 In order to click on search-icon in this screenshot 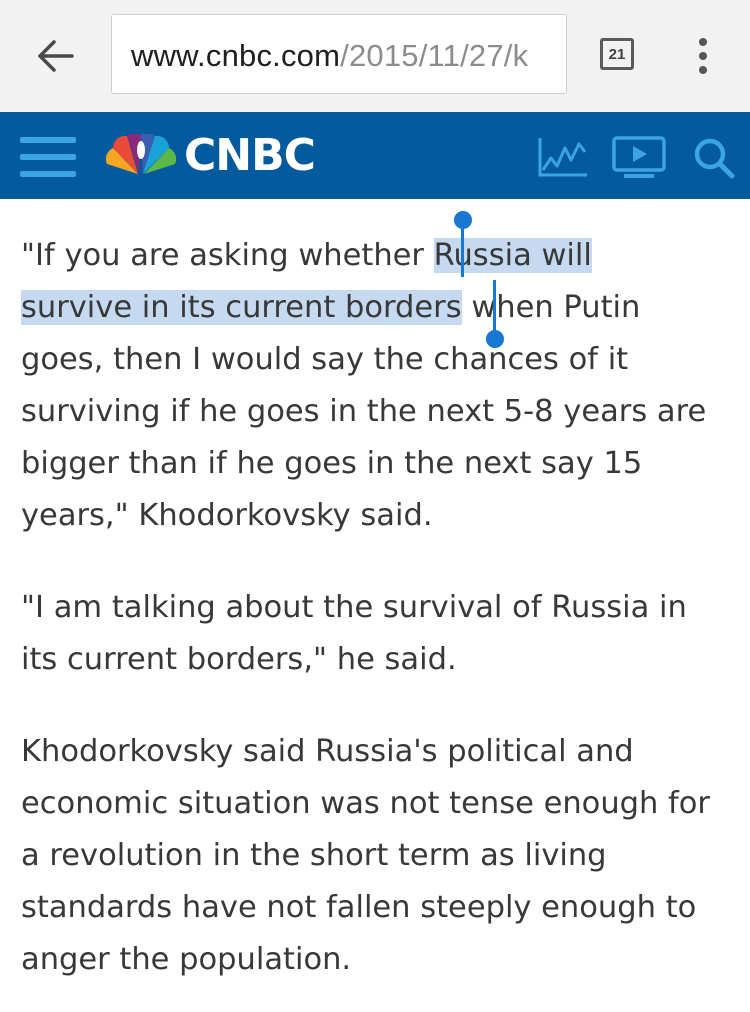, I will do `click(714, 158)`.